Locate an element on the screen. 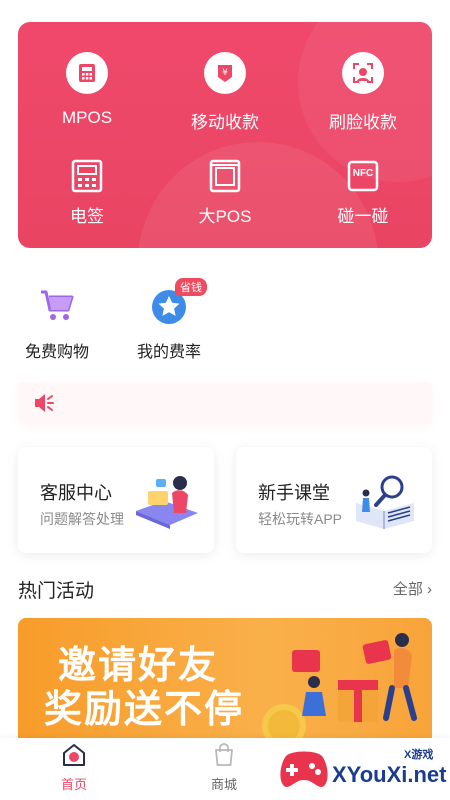 Image resolution: width=450 pixels, height=800 pixels. wallet-icon: ¥ is located at coordinates (225, 73).